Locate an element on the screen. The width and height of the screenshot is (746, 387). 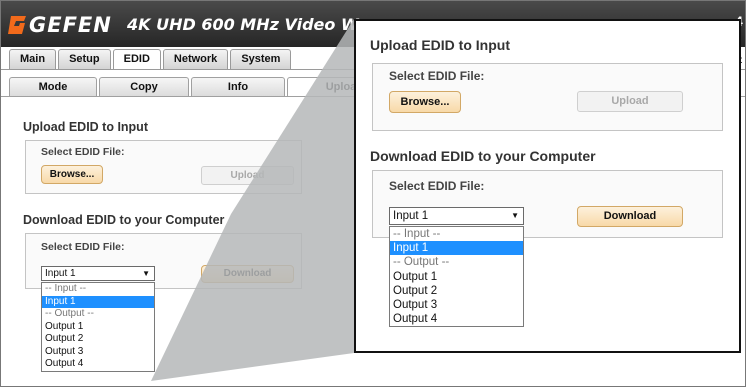
zoom-dropdown-group-input: -- Input -- is located at coordinates (417, 234).